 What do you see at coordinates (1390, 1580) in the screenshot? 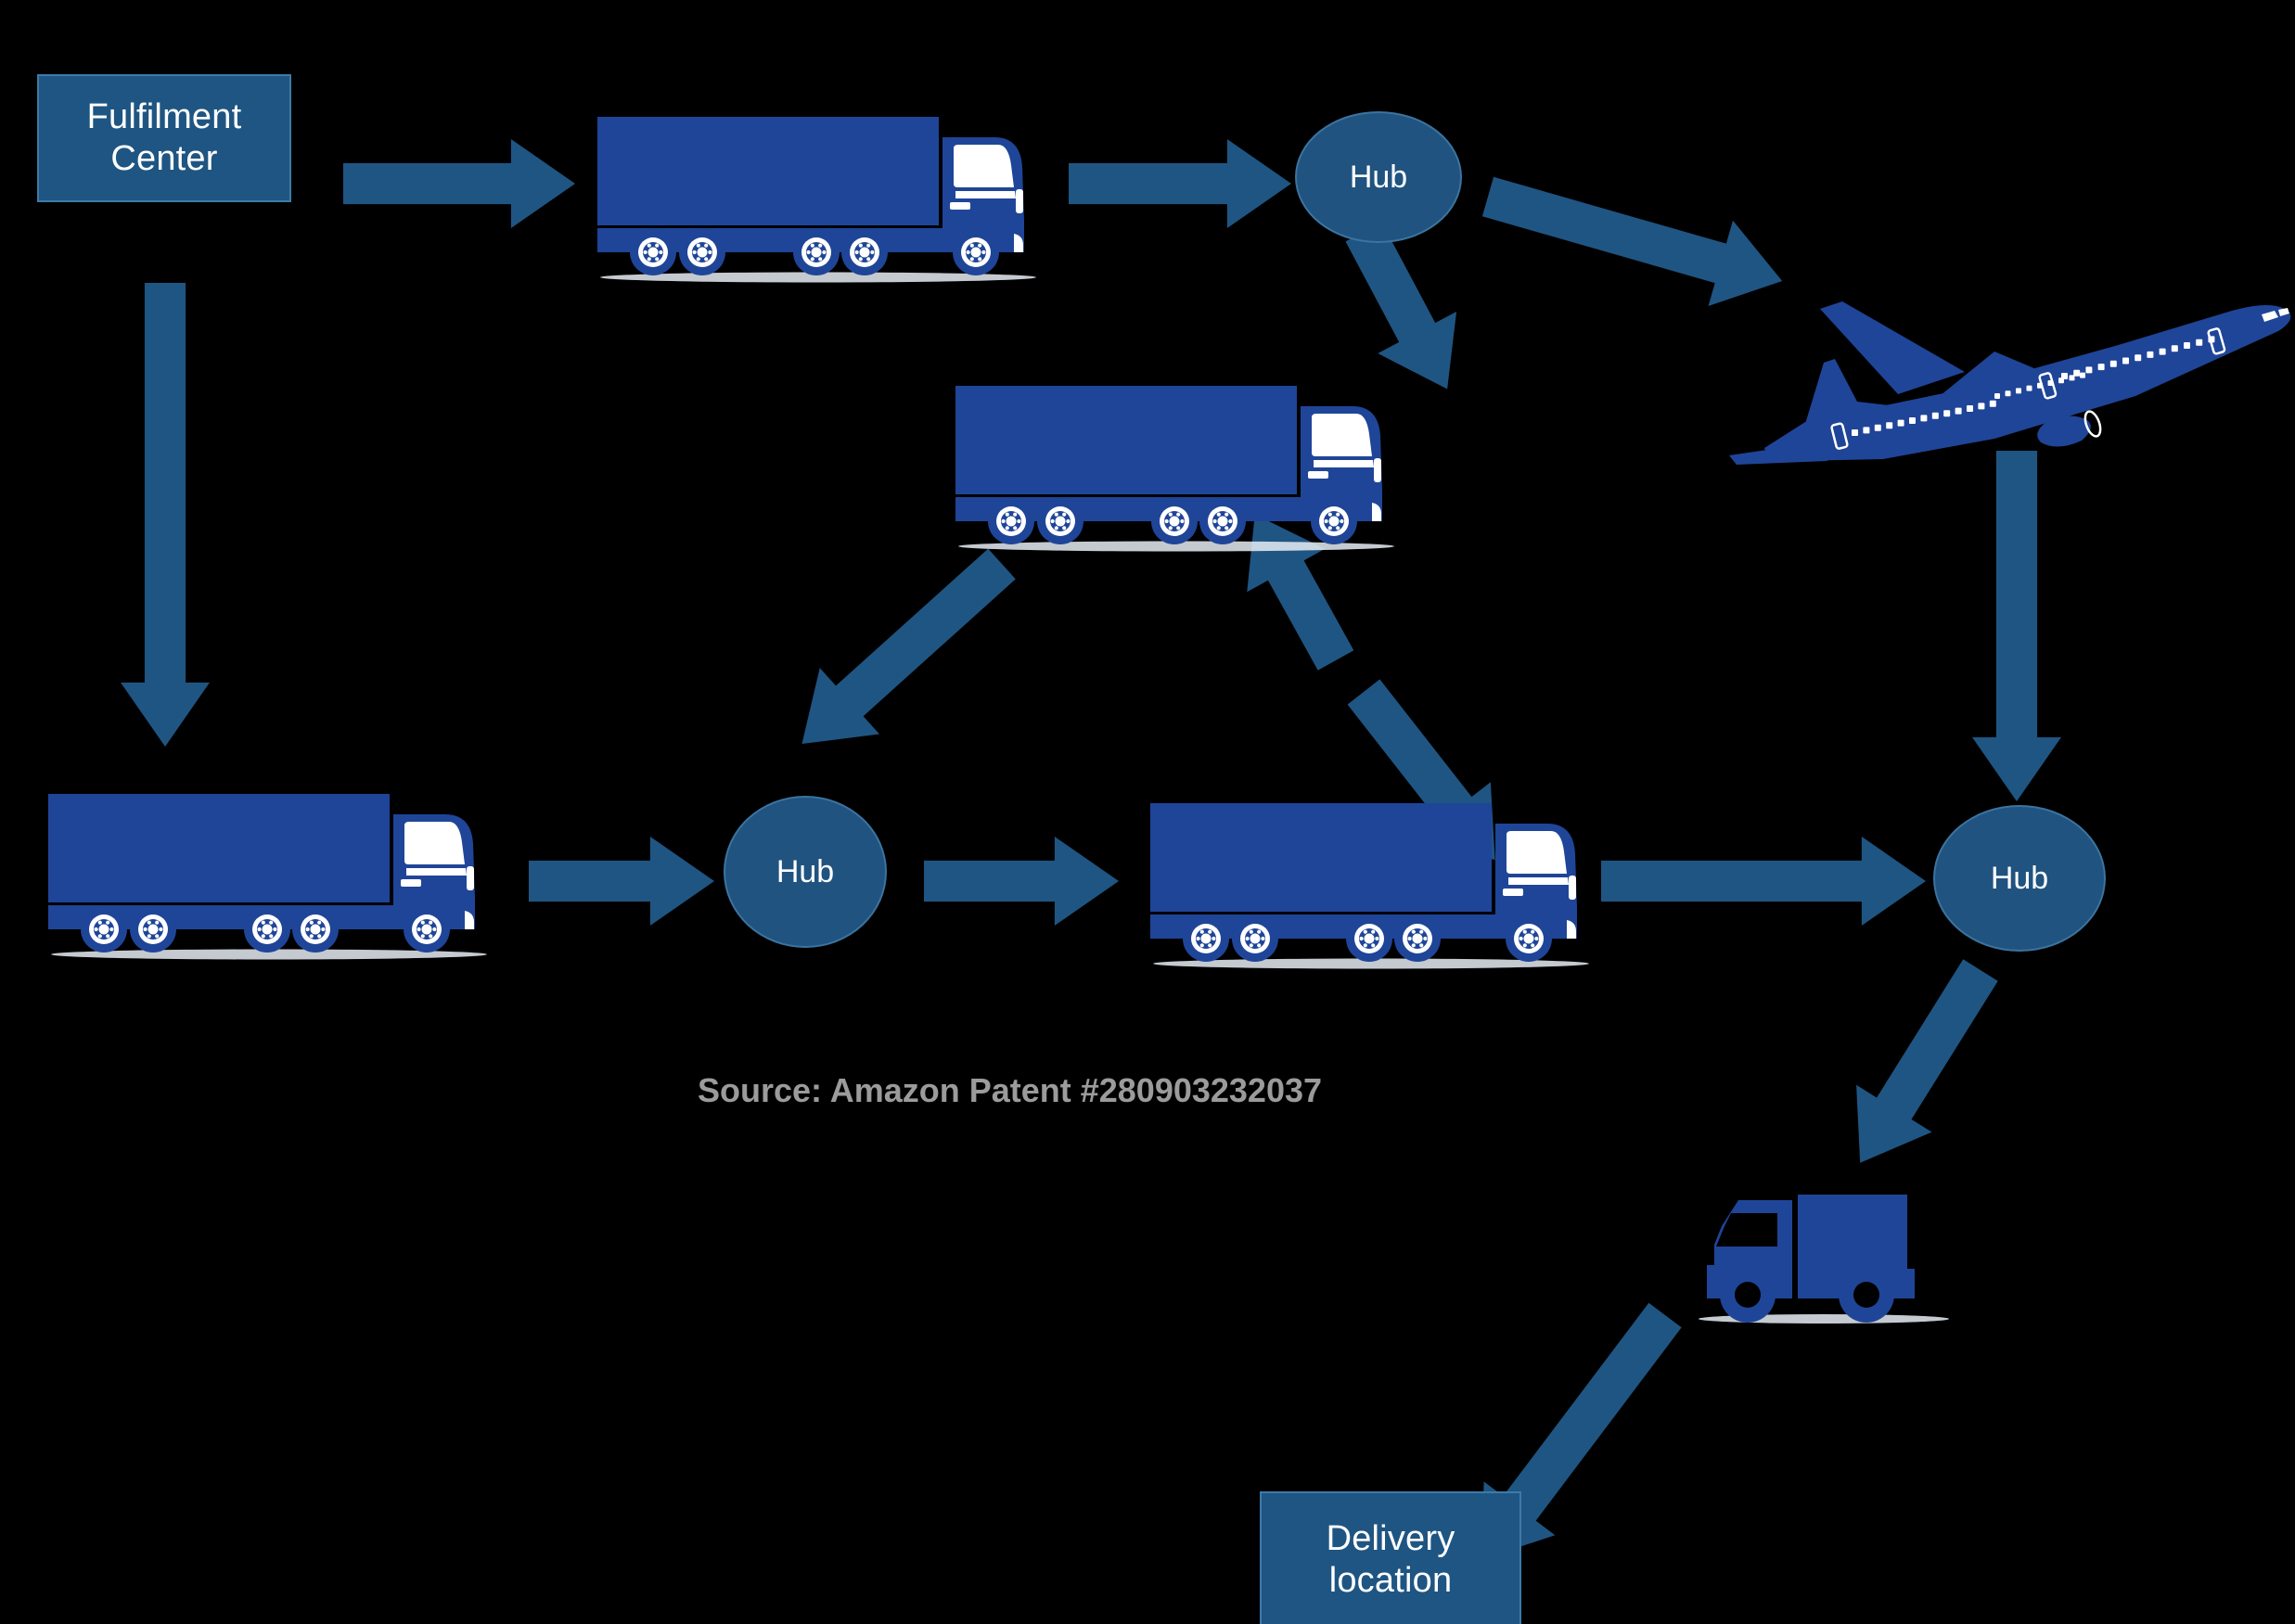
I see `node-label-line2: location` at bounding box center [1390, 1580].